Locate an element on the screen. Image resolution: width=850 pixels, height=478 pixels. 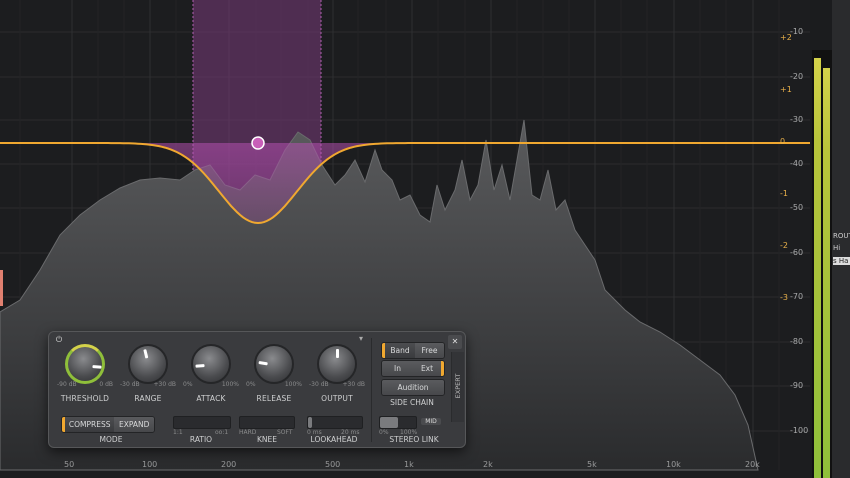
attack-knob-indicator is located at coordinates (199, 366).